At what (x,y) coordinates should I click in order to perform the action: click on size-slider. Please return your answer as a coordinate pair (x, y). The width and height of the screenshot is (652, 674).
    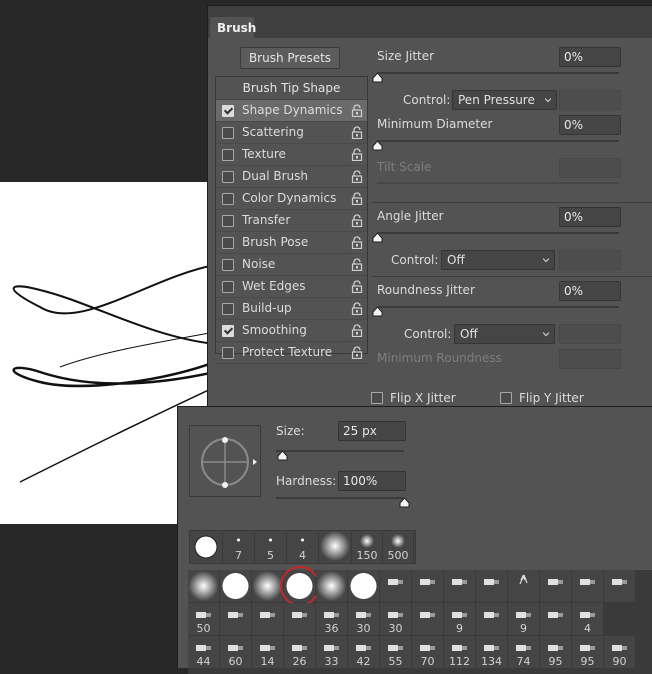
    Looking at the image, I should click on (340, 451).